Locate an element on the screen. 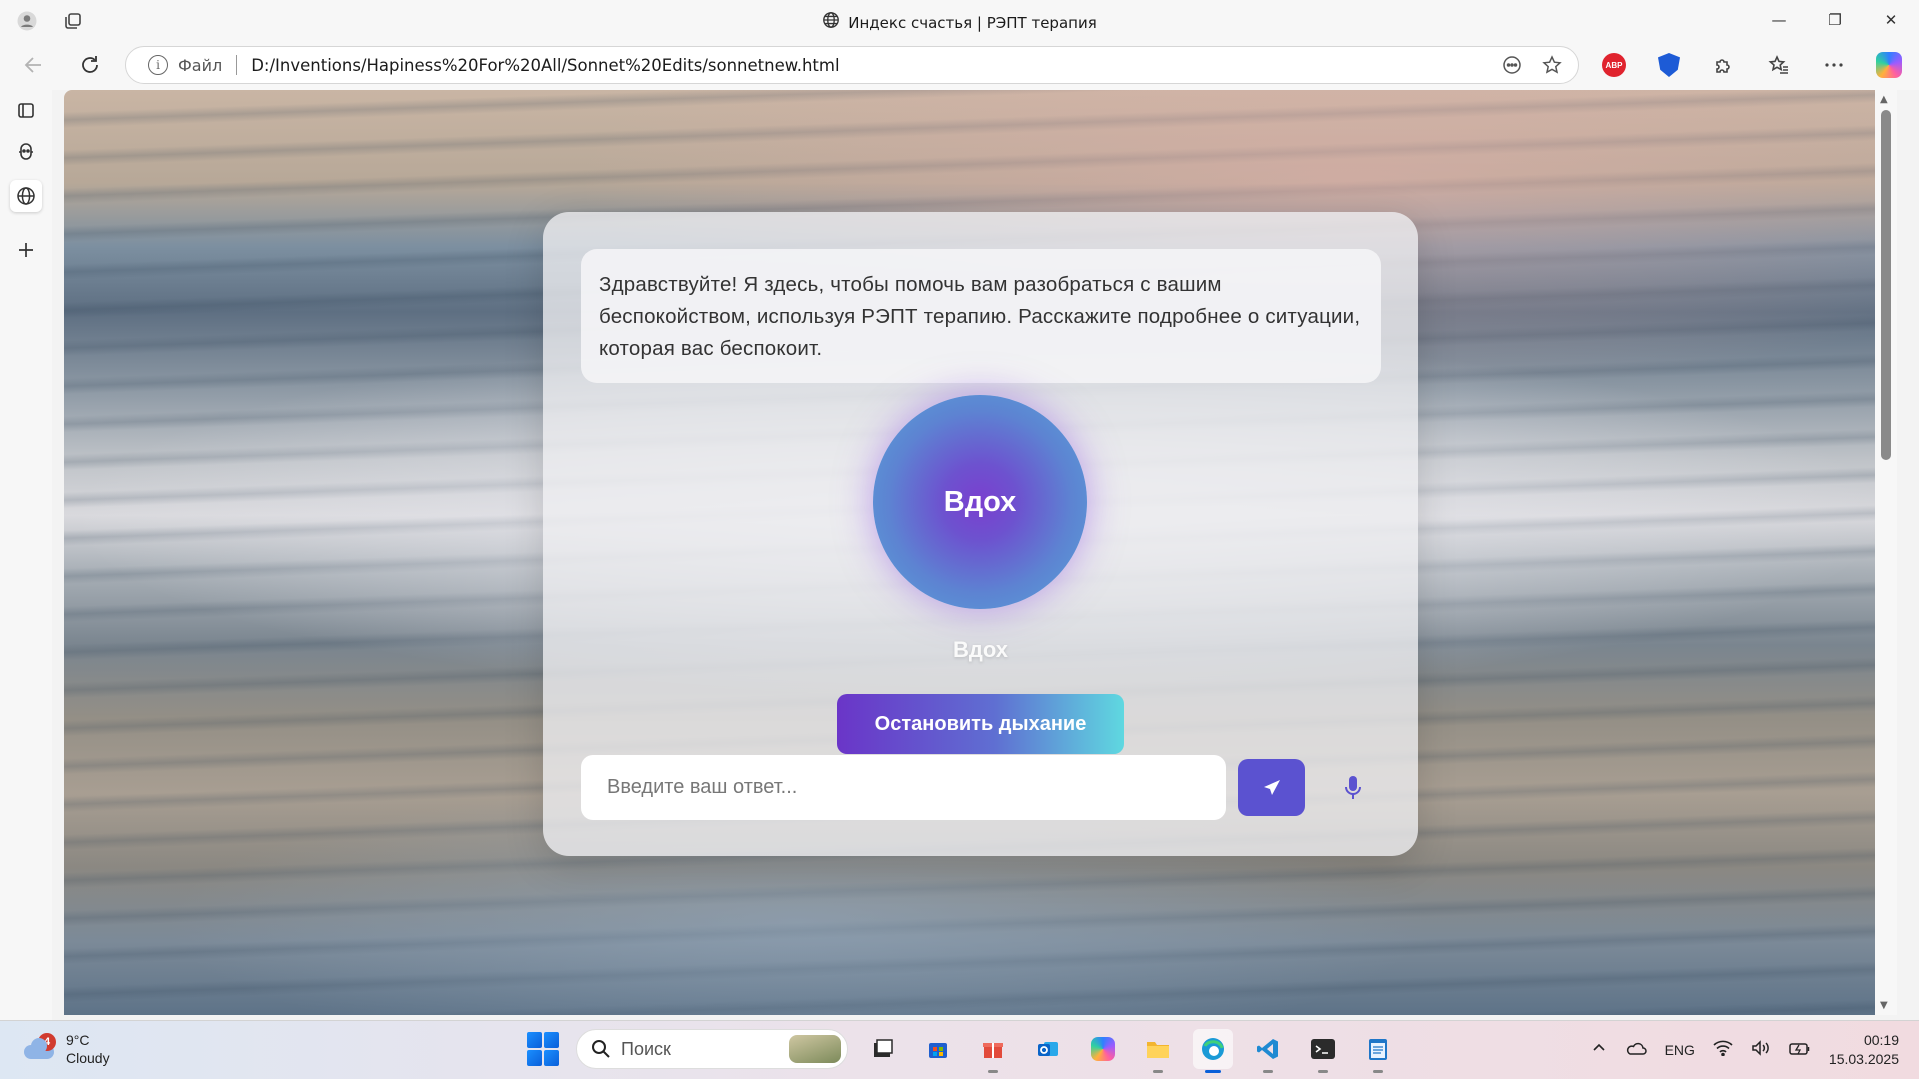 The width and height of the screenshot is (1919, 1079). copilot-app-logo is located at coordinates (1103, 1049).